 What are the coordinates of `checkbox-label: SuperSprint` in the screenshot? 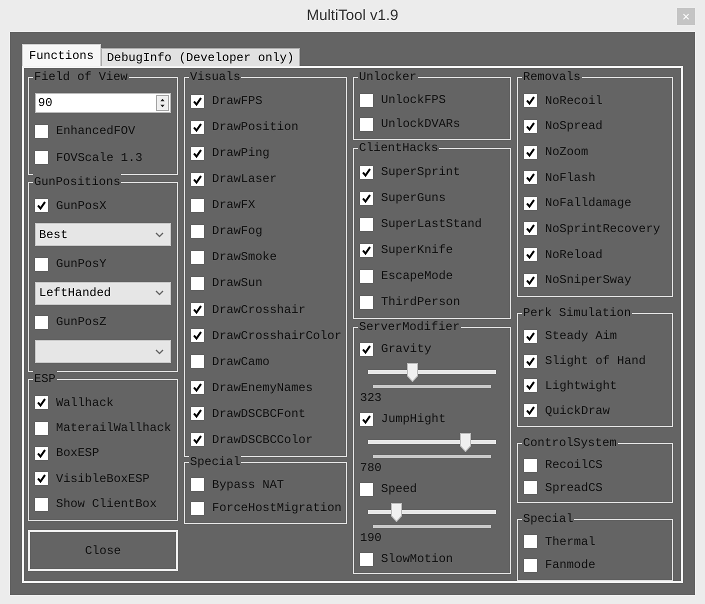 It's located at (420, 172).